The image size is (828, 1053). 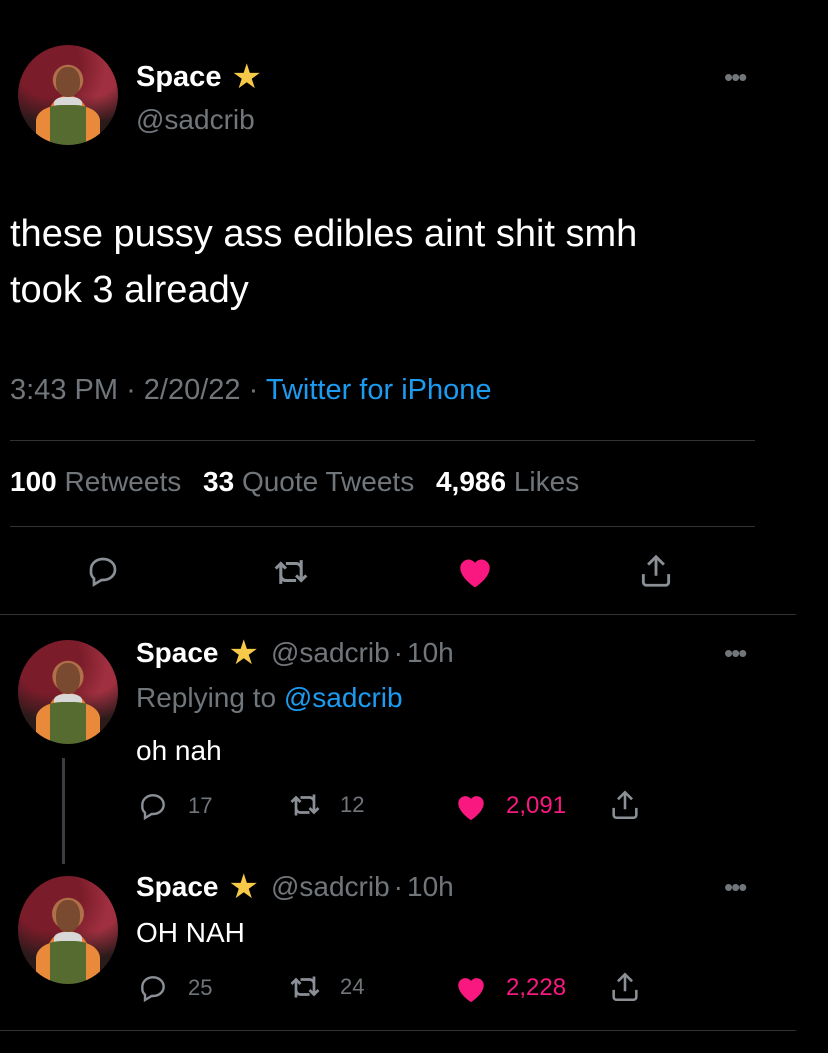 What do you see at coordinates (343, 697) in the screenshot?
I see `replying-handle-link: @sadcrib` at bounding box center [343, 697].